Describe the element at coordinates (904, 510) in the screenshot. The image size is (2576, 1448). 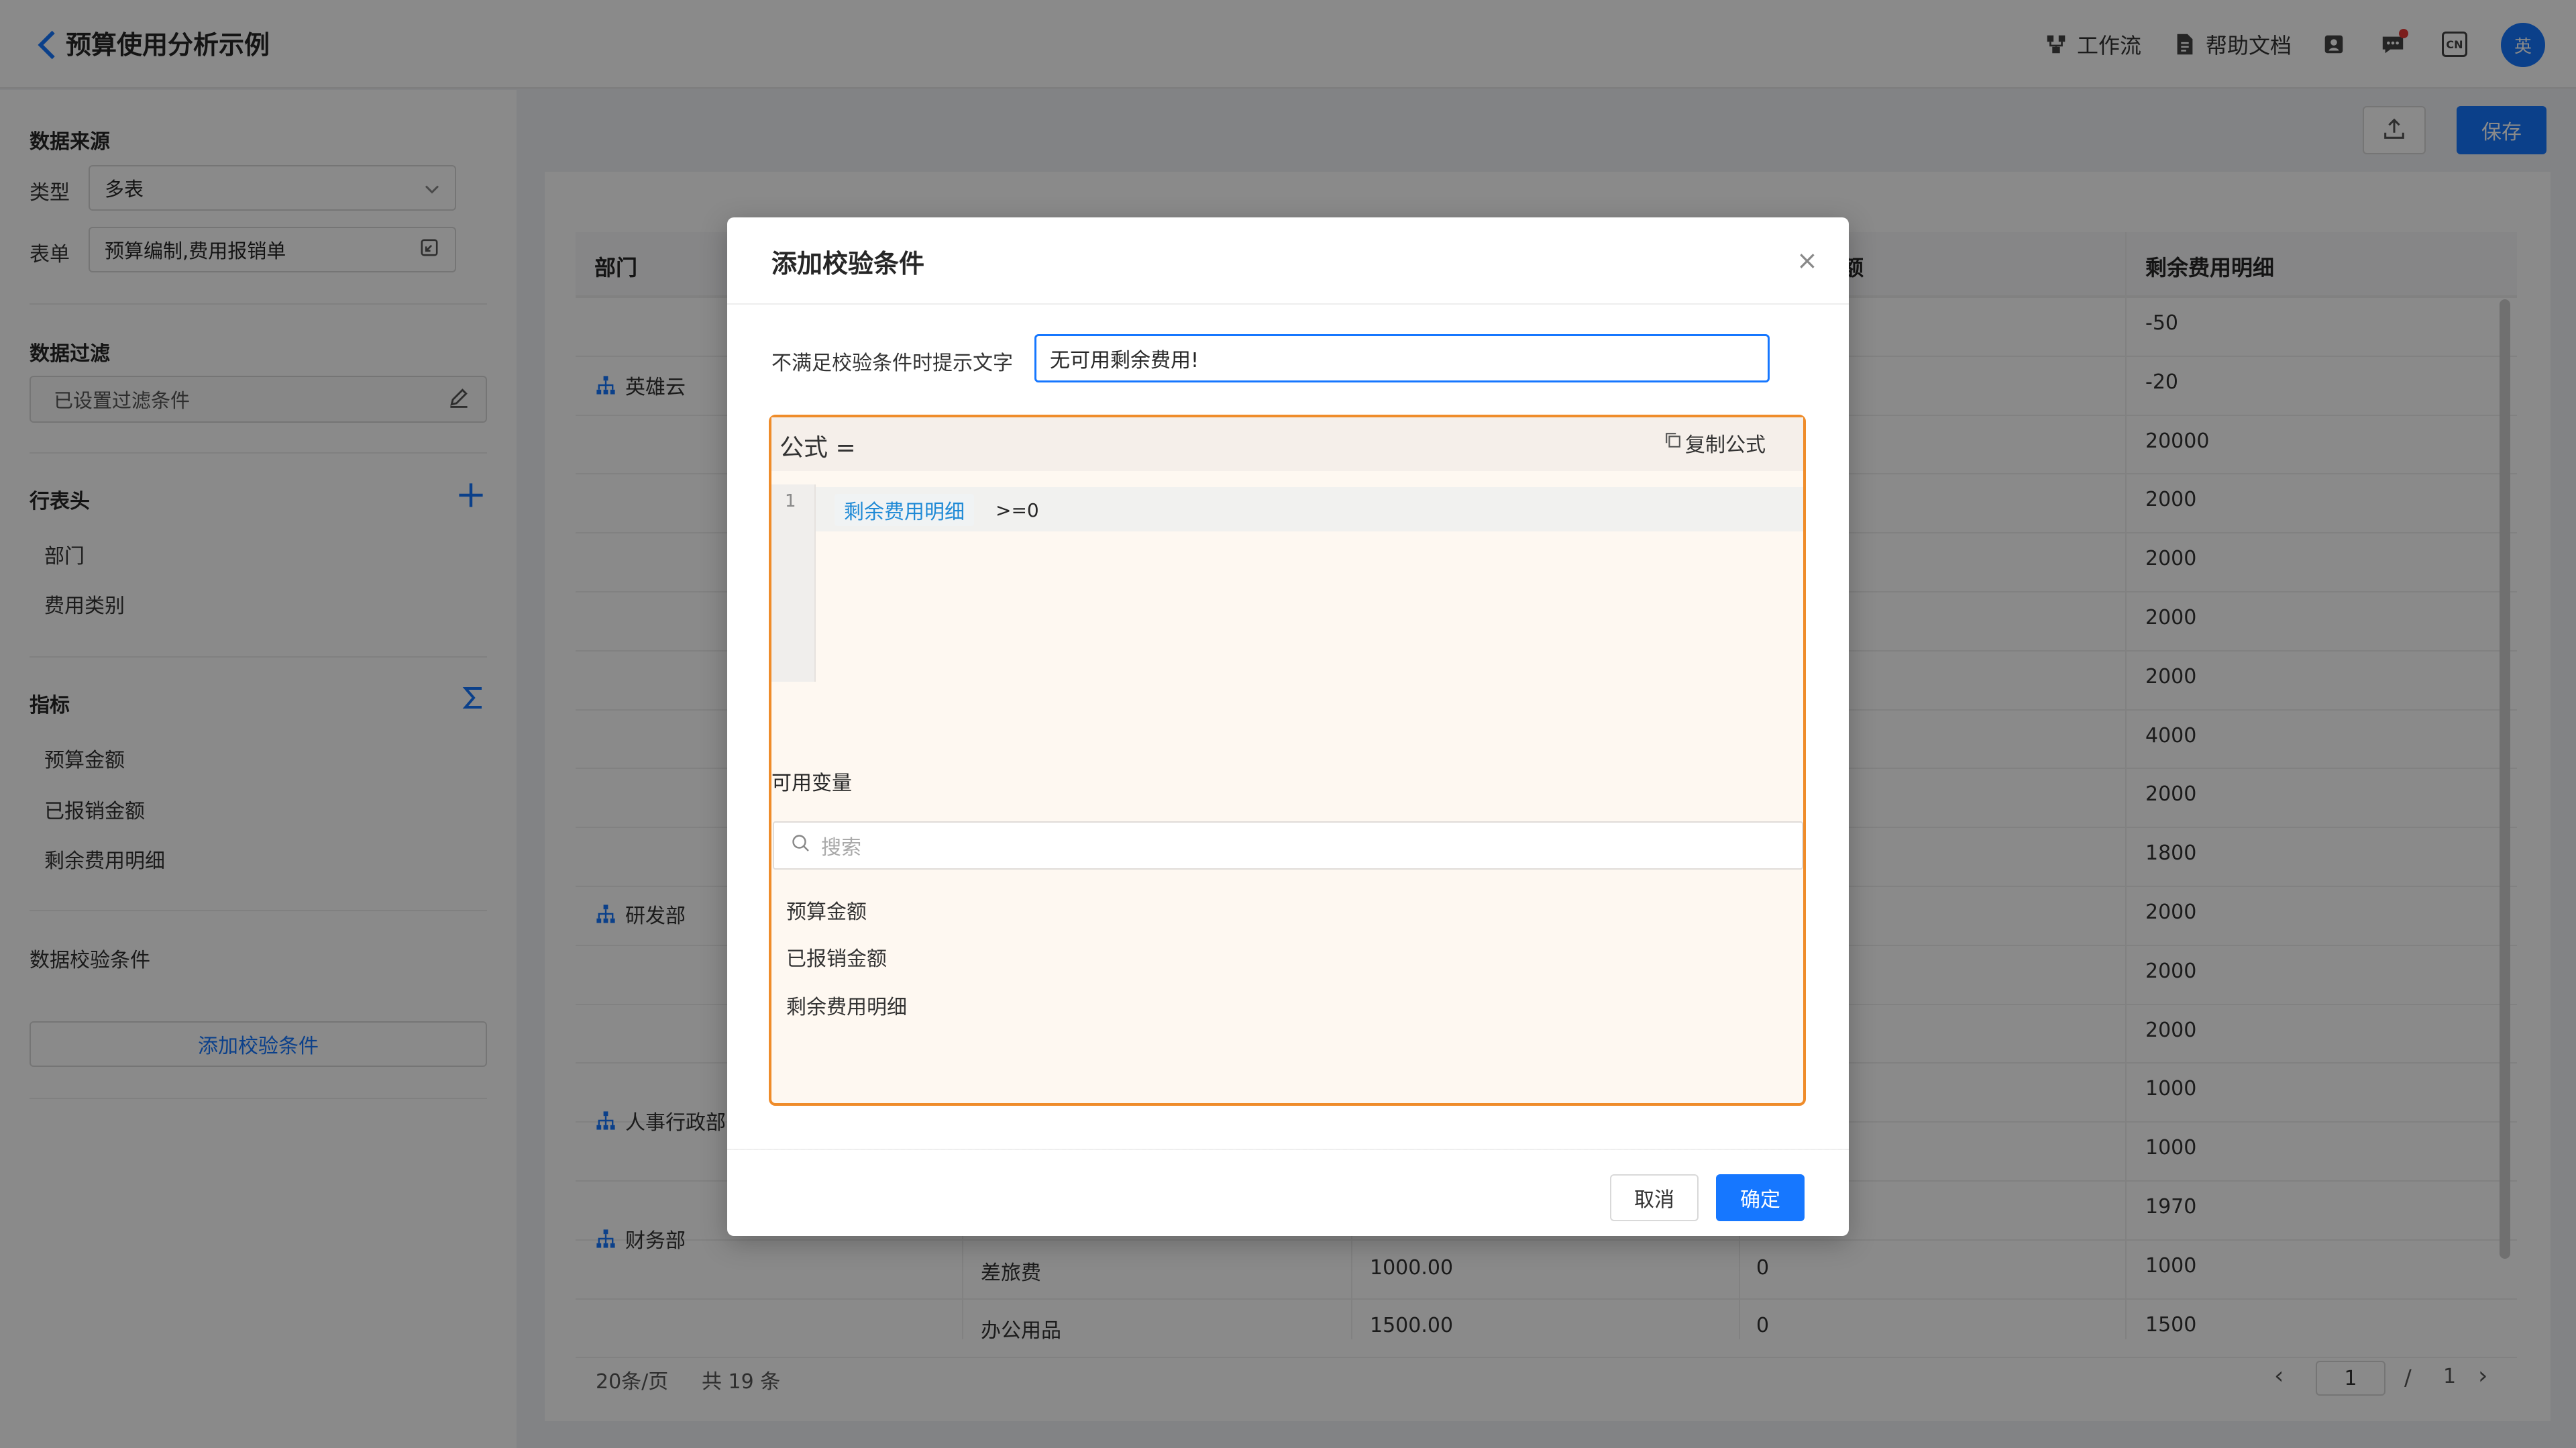
I see `formula-variable-token: 剩余费用明细` at that location.